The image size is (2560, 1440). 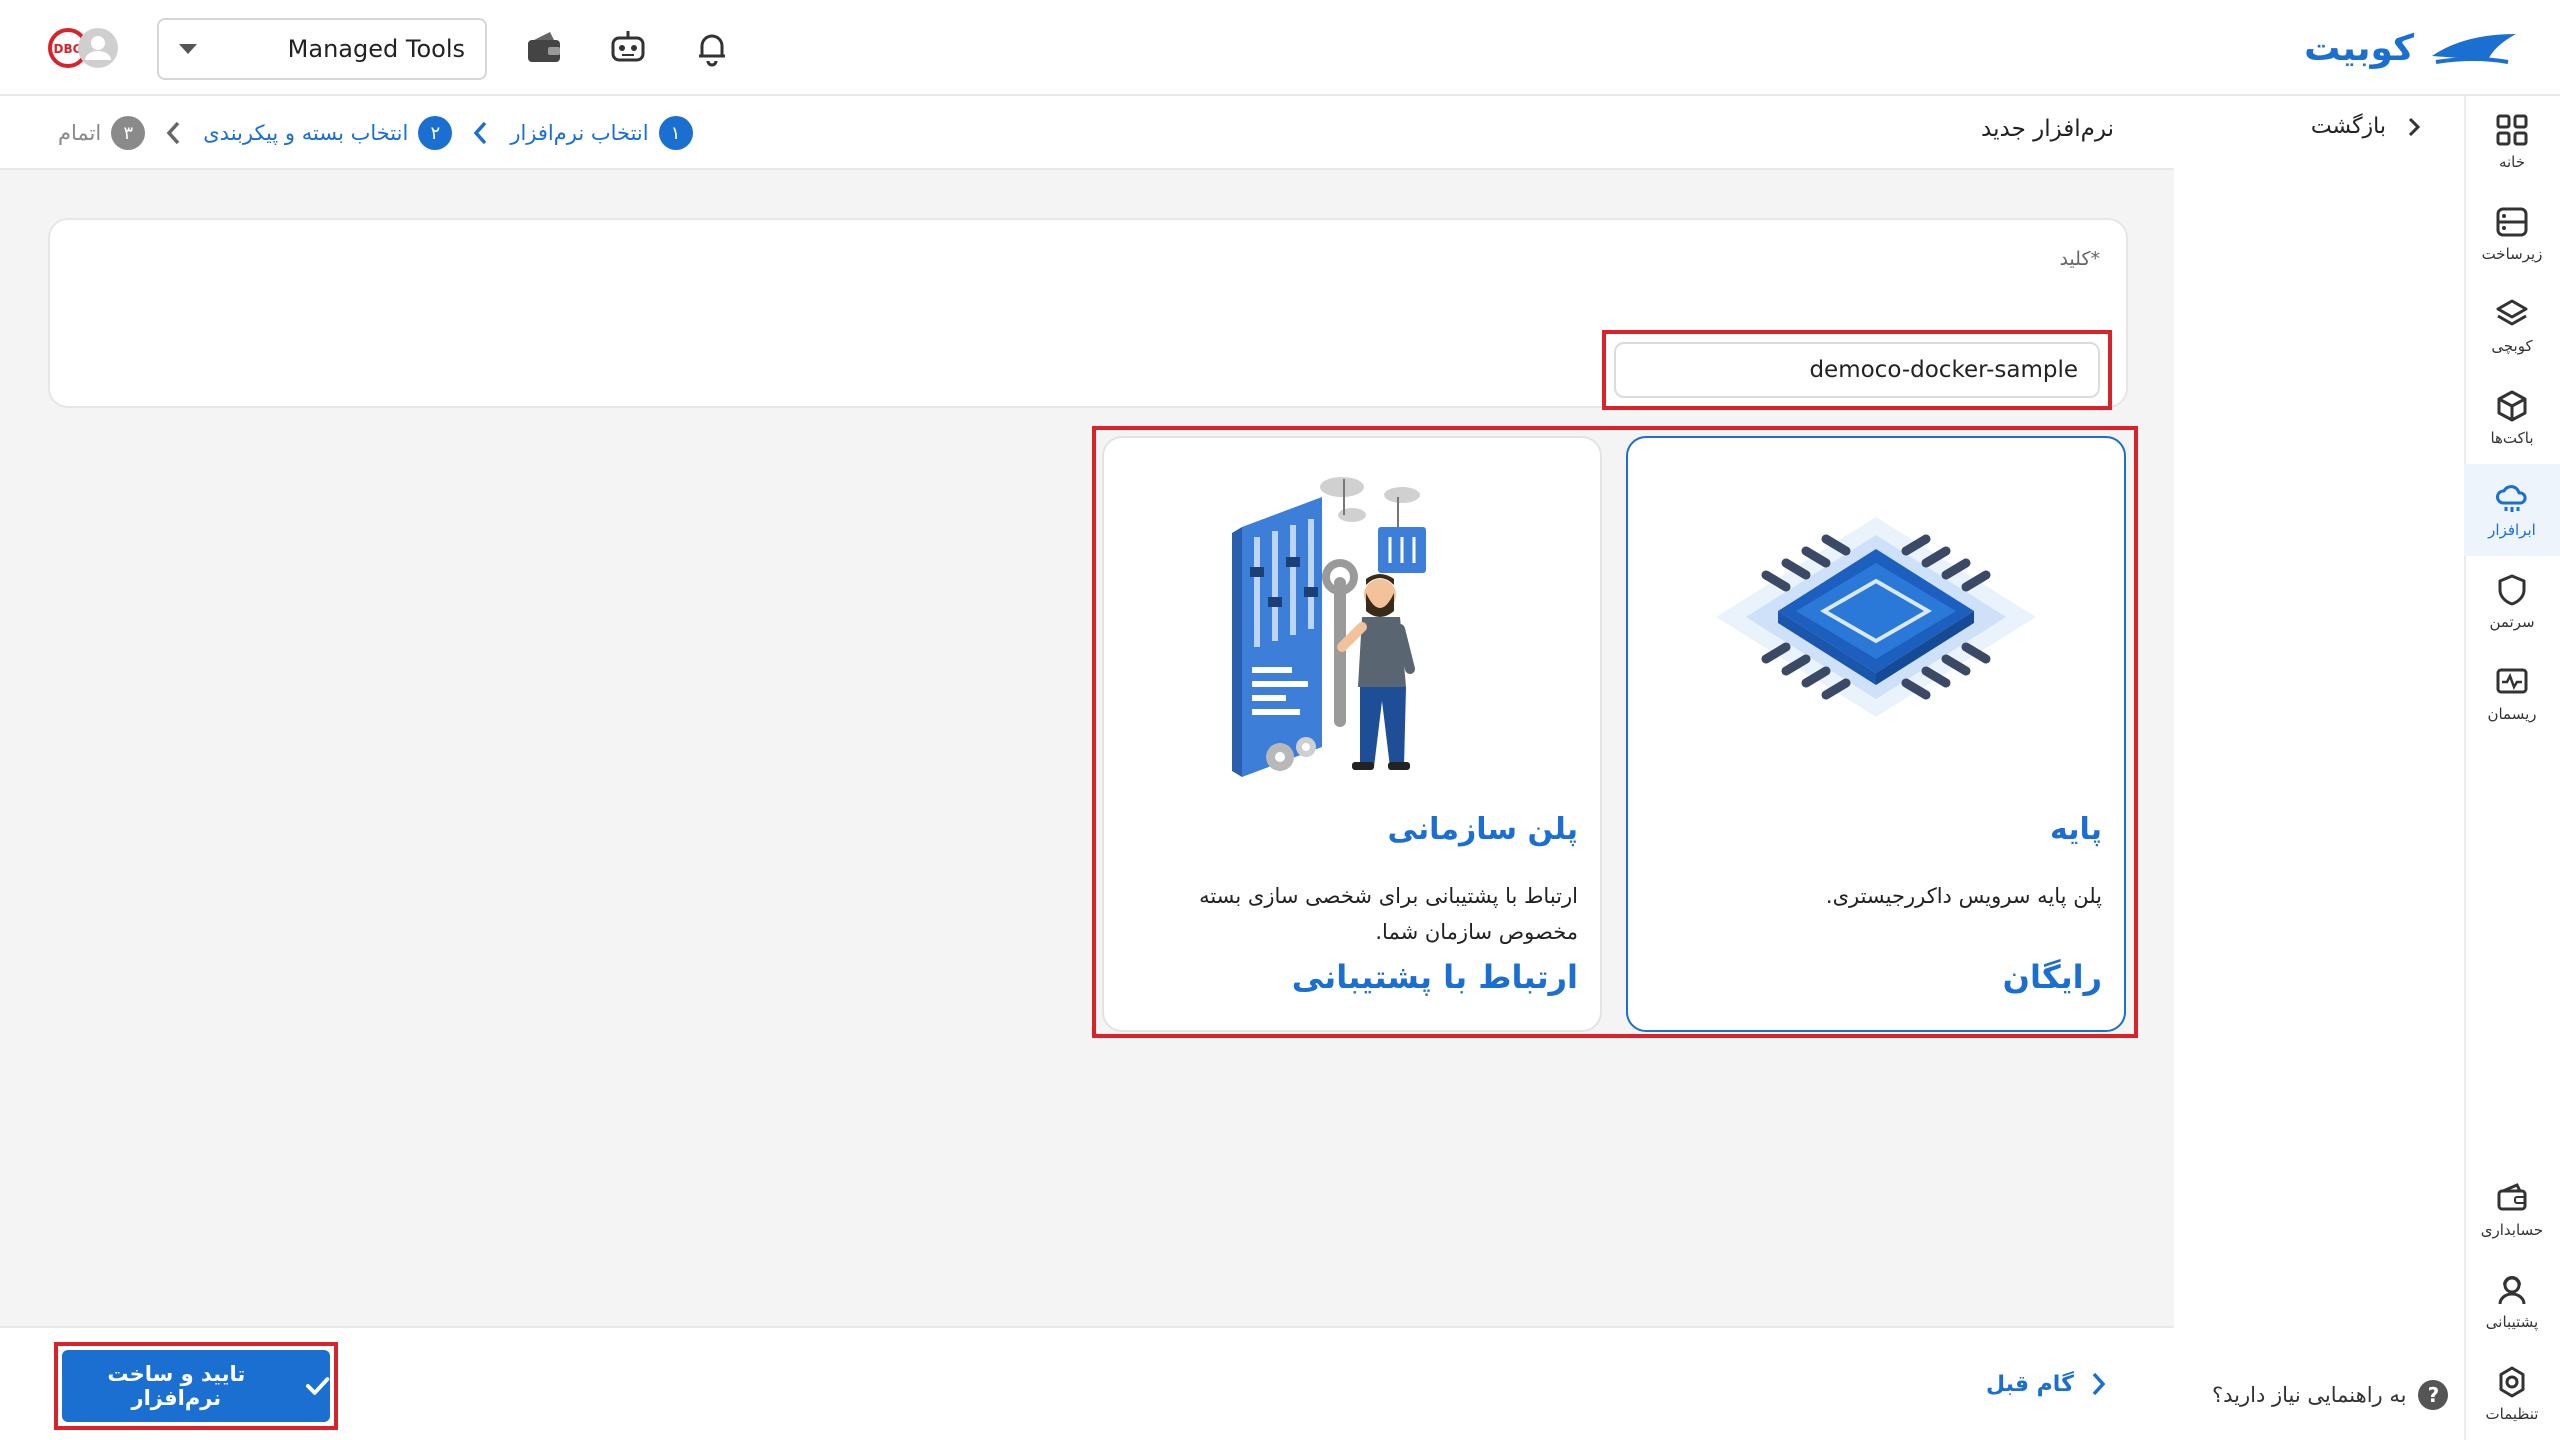 I want to click on workspace-value: Managed Tools, so click(x=376, y=49).